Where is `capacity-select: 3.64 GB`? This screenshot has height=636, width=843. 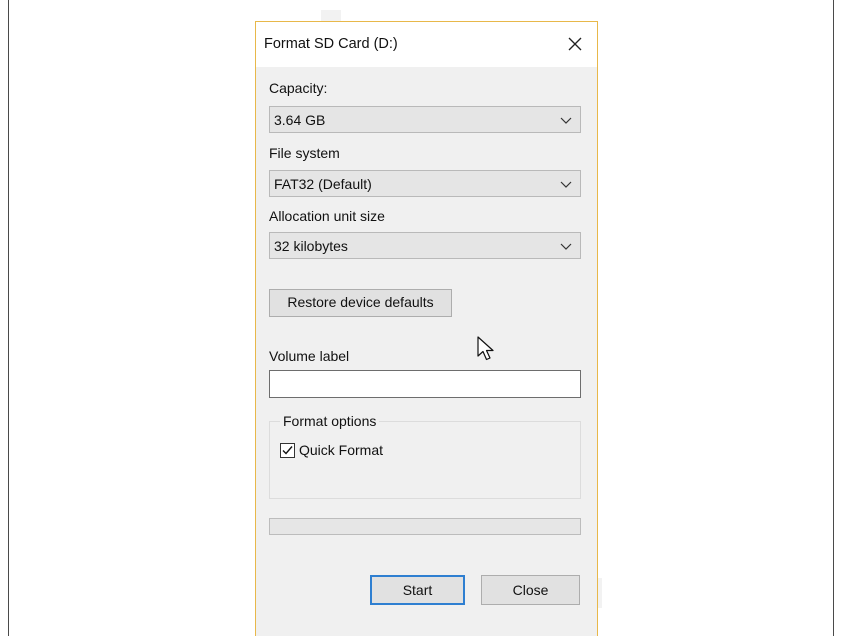 capacity-select: 3.64 GB is located at coordinates (425, 119).